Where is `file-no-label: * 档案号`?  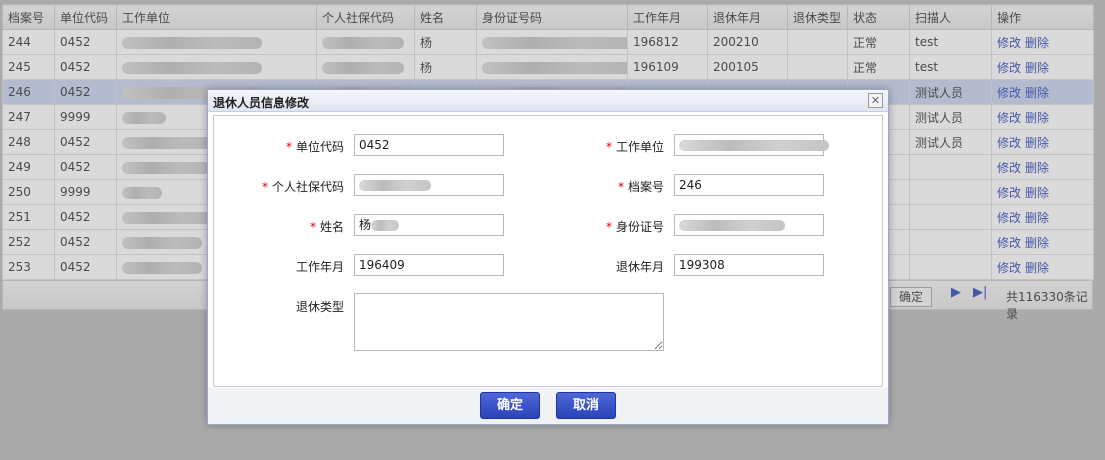
file-no-label: * 档案号 is located at coordinates (604, 186).